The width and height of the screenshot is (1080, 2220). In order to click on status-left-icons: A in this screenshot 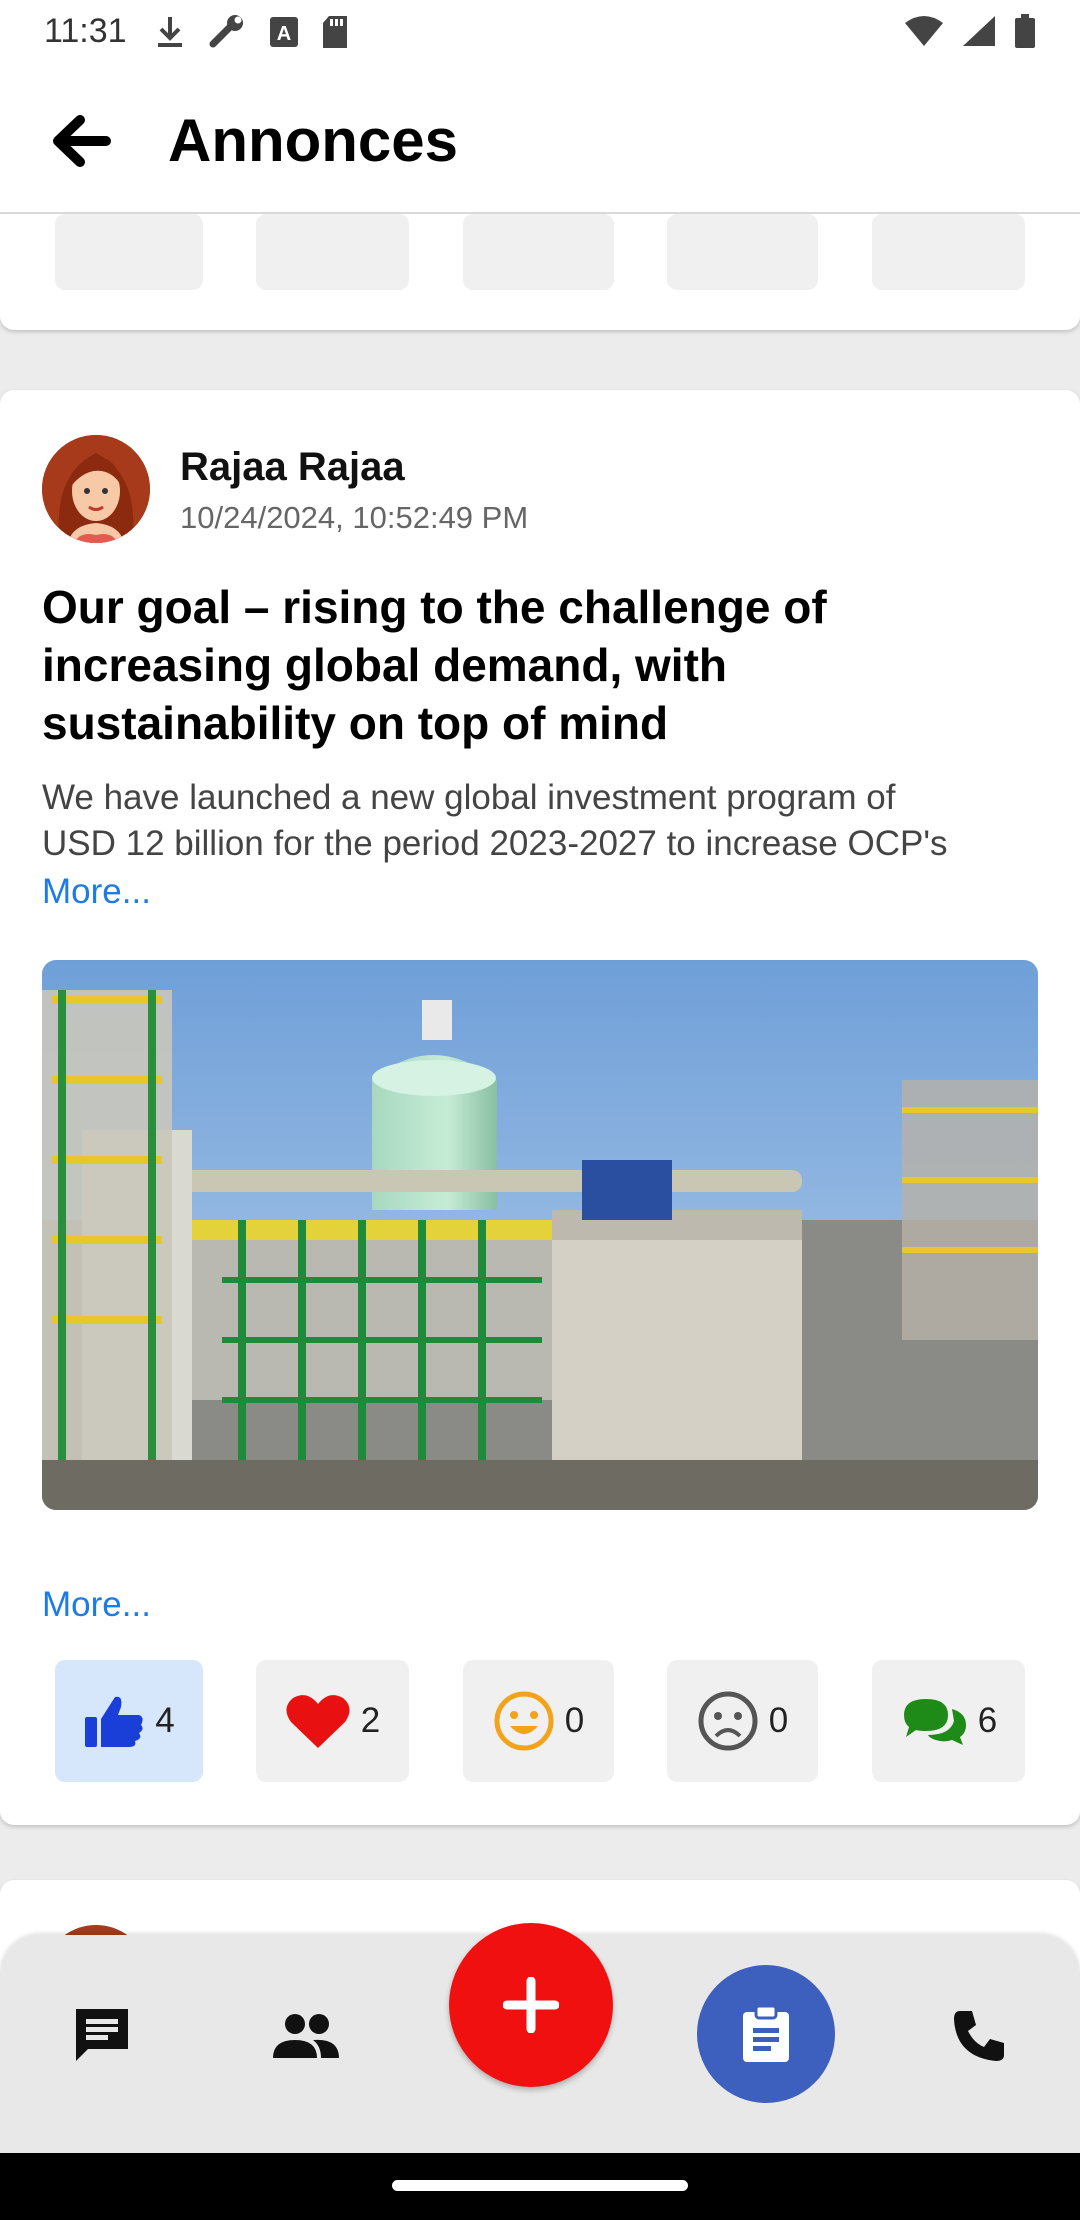, I will do `click(252, 32)`.